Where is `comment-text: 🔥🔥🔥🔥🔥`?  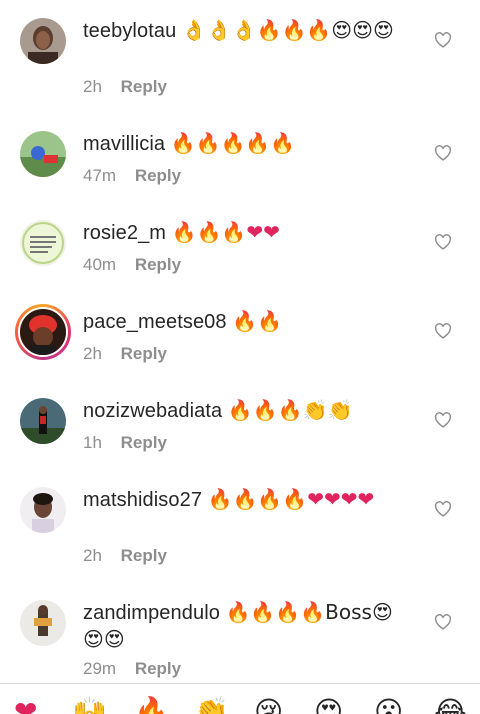
comment-text: 🔥🔥🔥🔥🔥 is located at coordinates (233, 143).